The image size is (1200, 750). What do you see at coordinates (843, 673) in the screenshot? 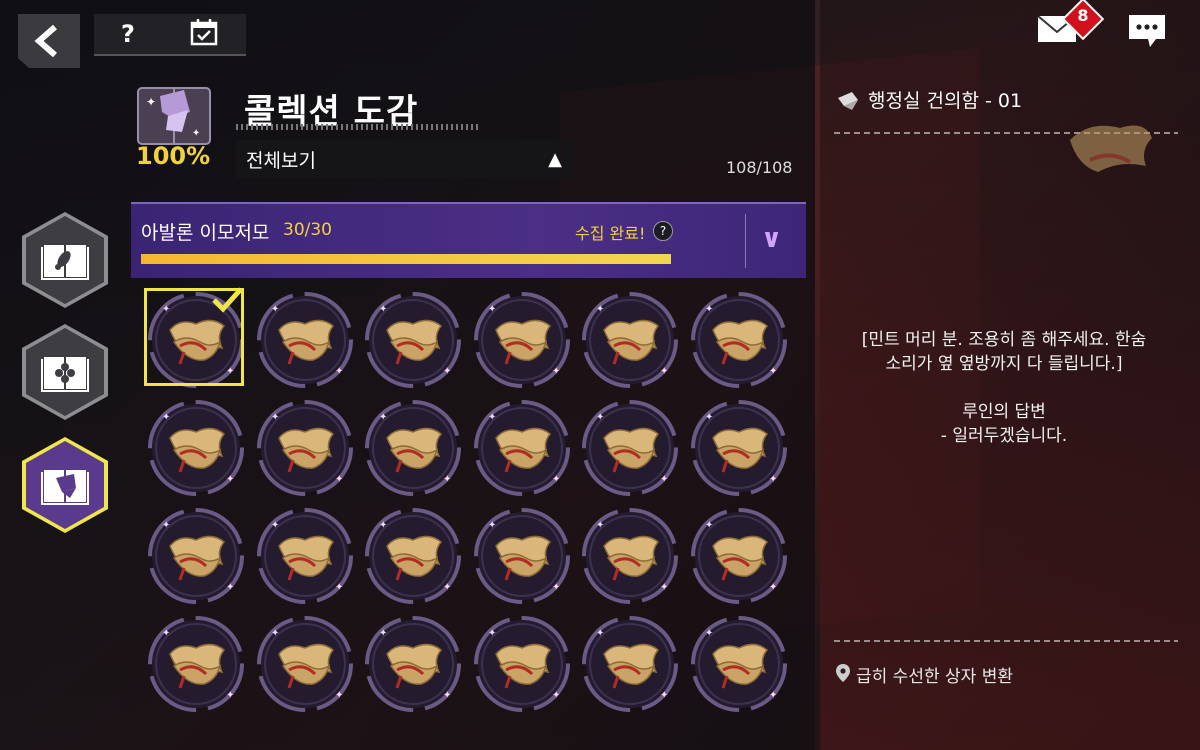
I see `location-pin-icon` at bounding box center [843, 673].